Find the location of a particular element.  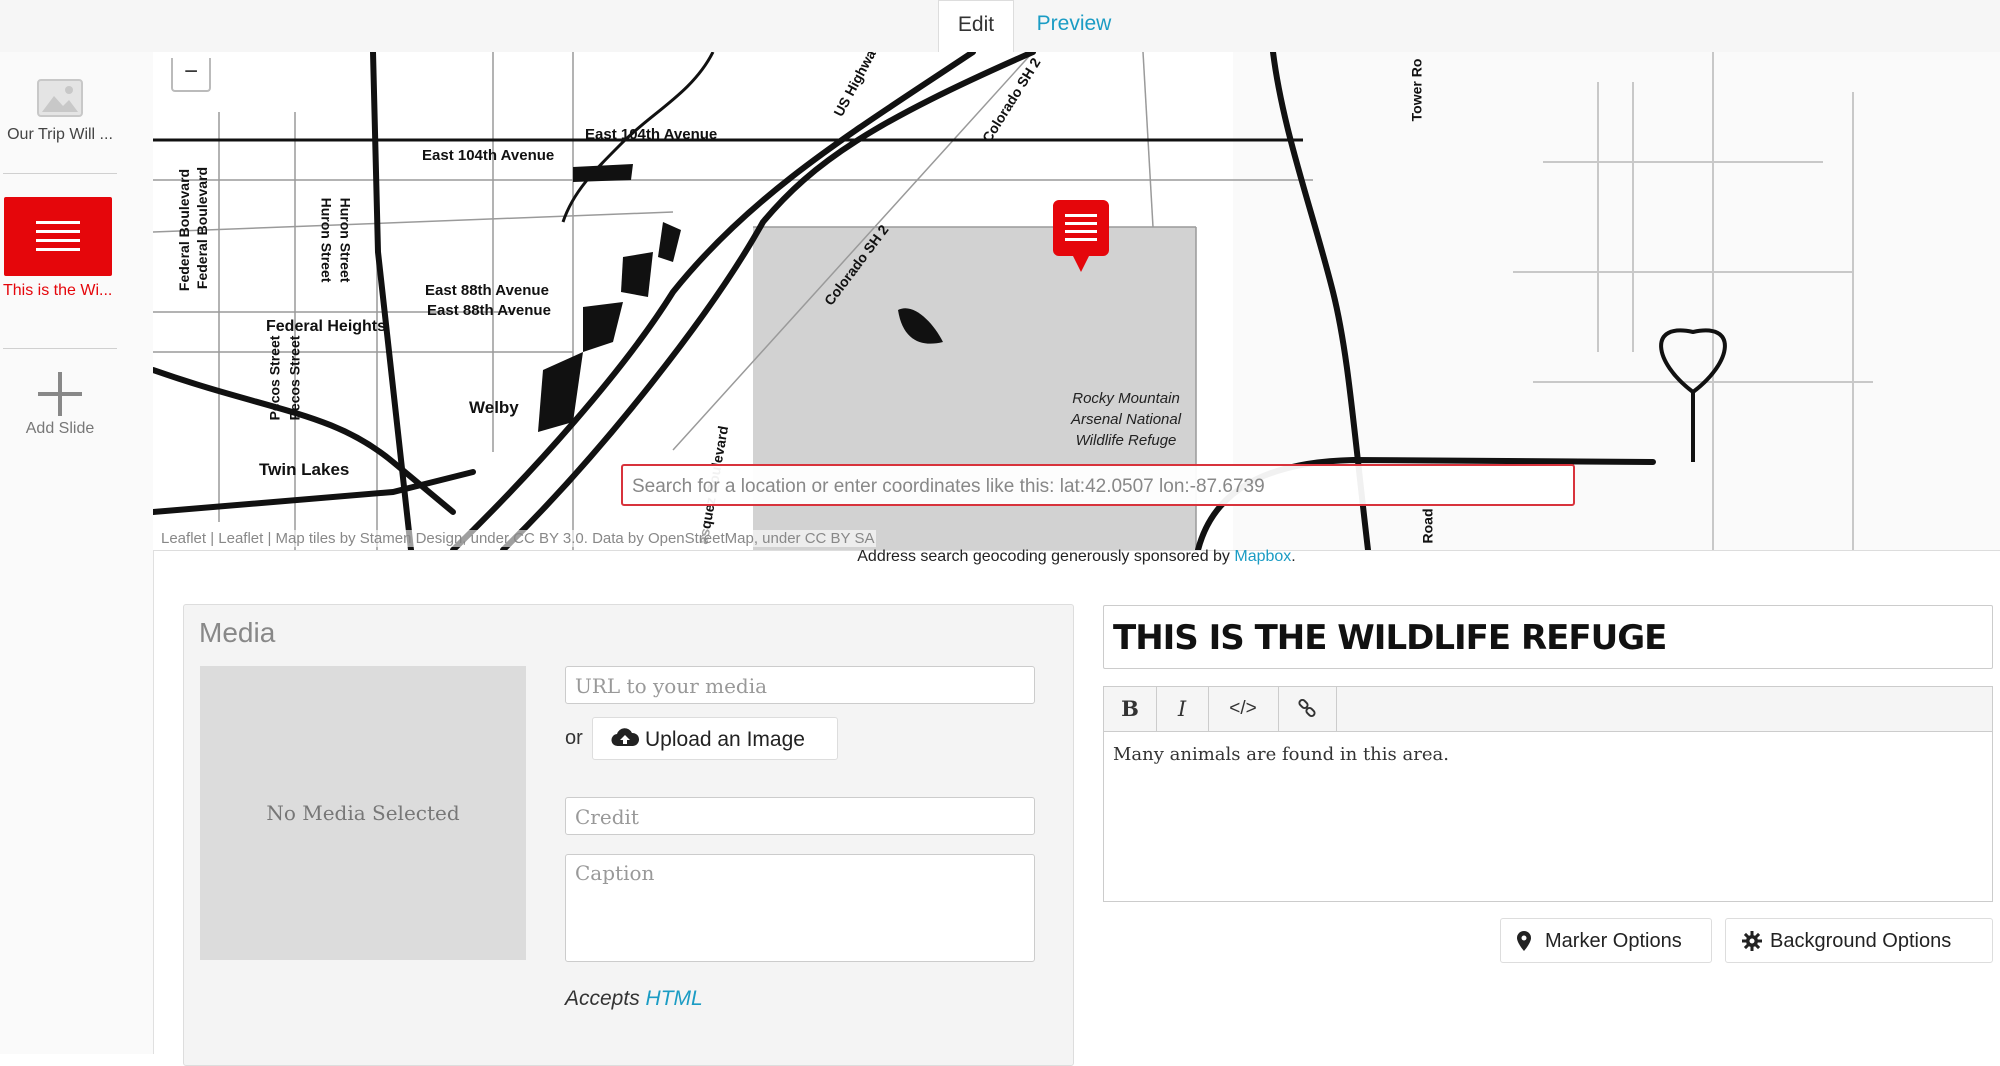

accepts-note: Accepts HTML is located at coordinates (634, 999).